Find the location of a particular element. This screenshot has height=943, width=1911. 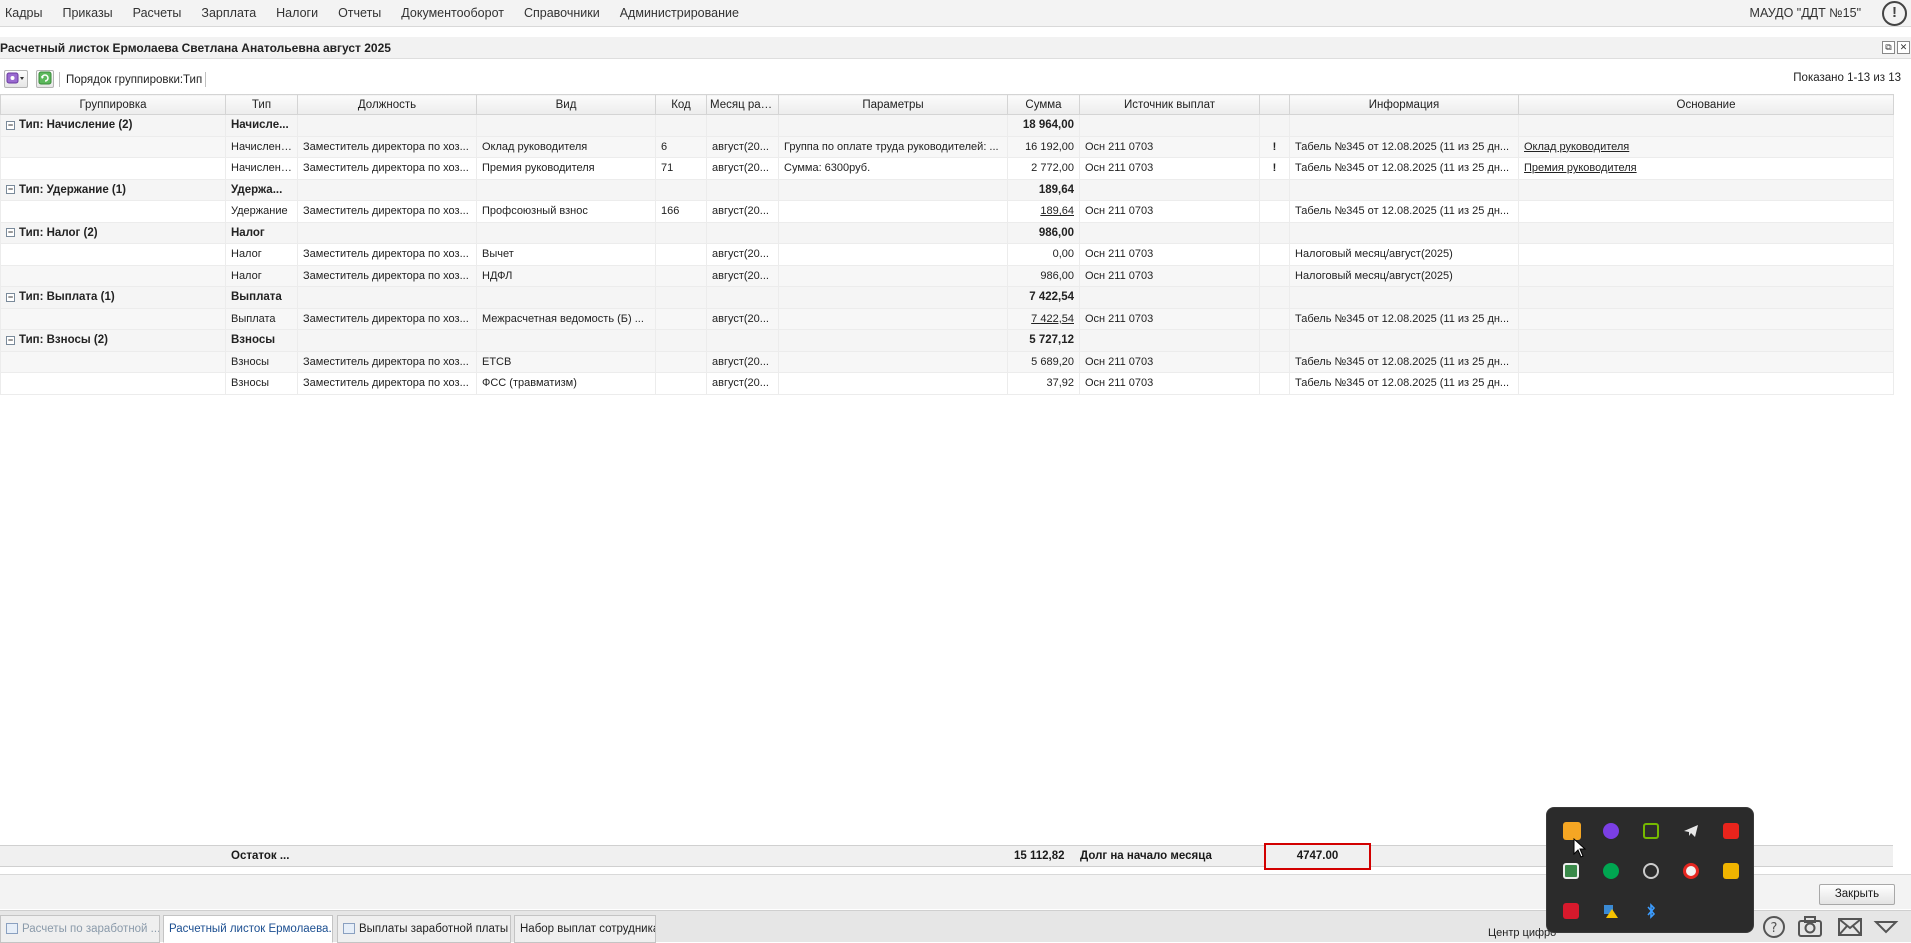

column-header-params: Параметры is located at coordinates (893, 104).